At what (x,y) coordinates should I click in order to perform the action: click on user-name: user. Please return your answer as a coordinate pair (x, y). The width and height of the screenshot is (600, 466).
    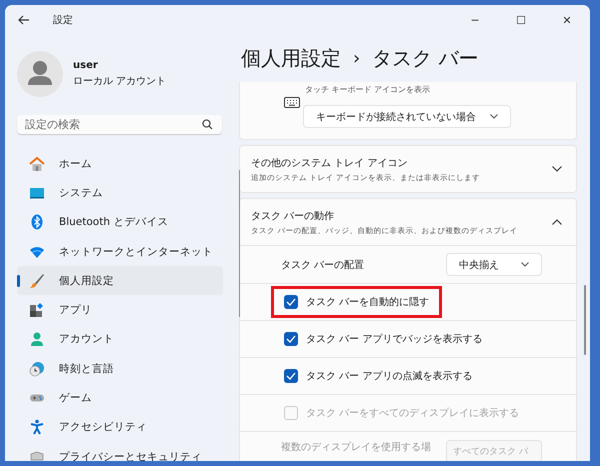
    Looking at the image, I should click on (86, 65).